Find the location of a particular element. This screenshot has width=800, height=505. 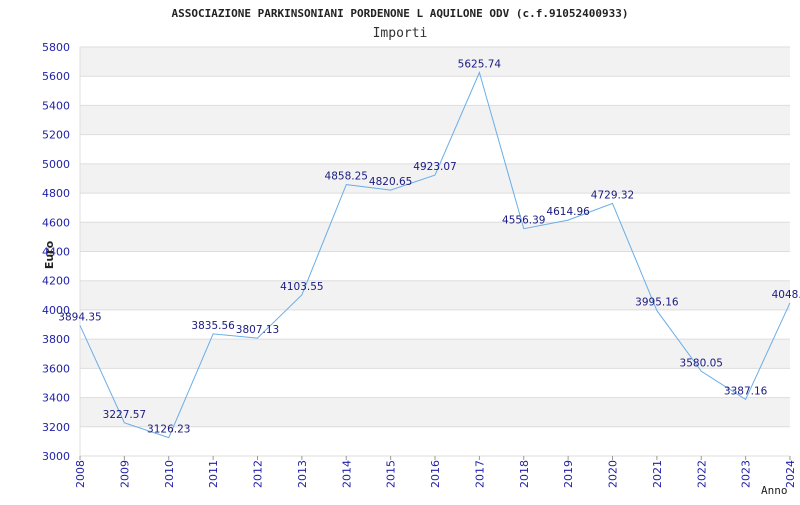

x-tick-label: 2021 is located at coordinates (657, 474).